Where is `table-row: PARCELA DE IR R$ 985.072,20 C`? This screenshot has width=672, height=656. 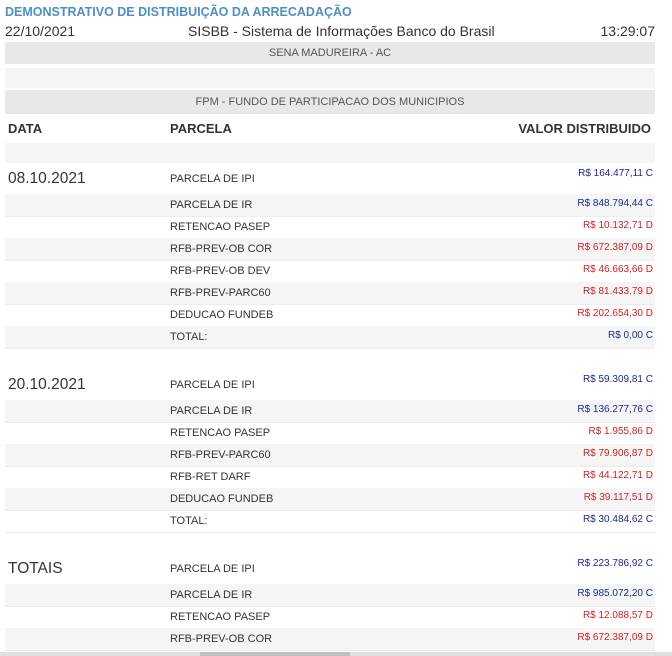 table-row: PARCELA DE IR R$ 985.072,20 C is located at coordinates (330, 595).